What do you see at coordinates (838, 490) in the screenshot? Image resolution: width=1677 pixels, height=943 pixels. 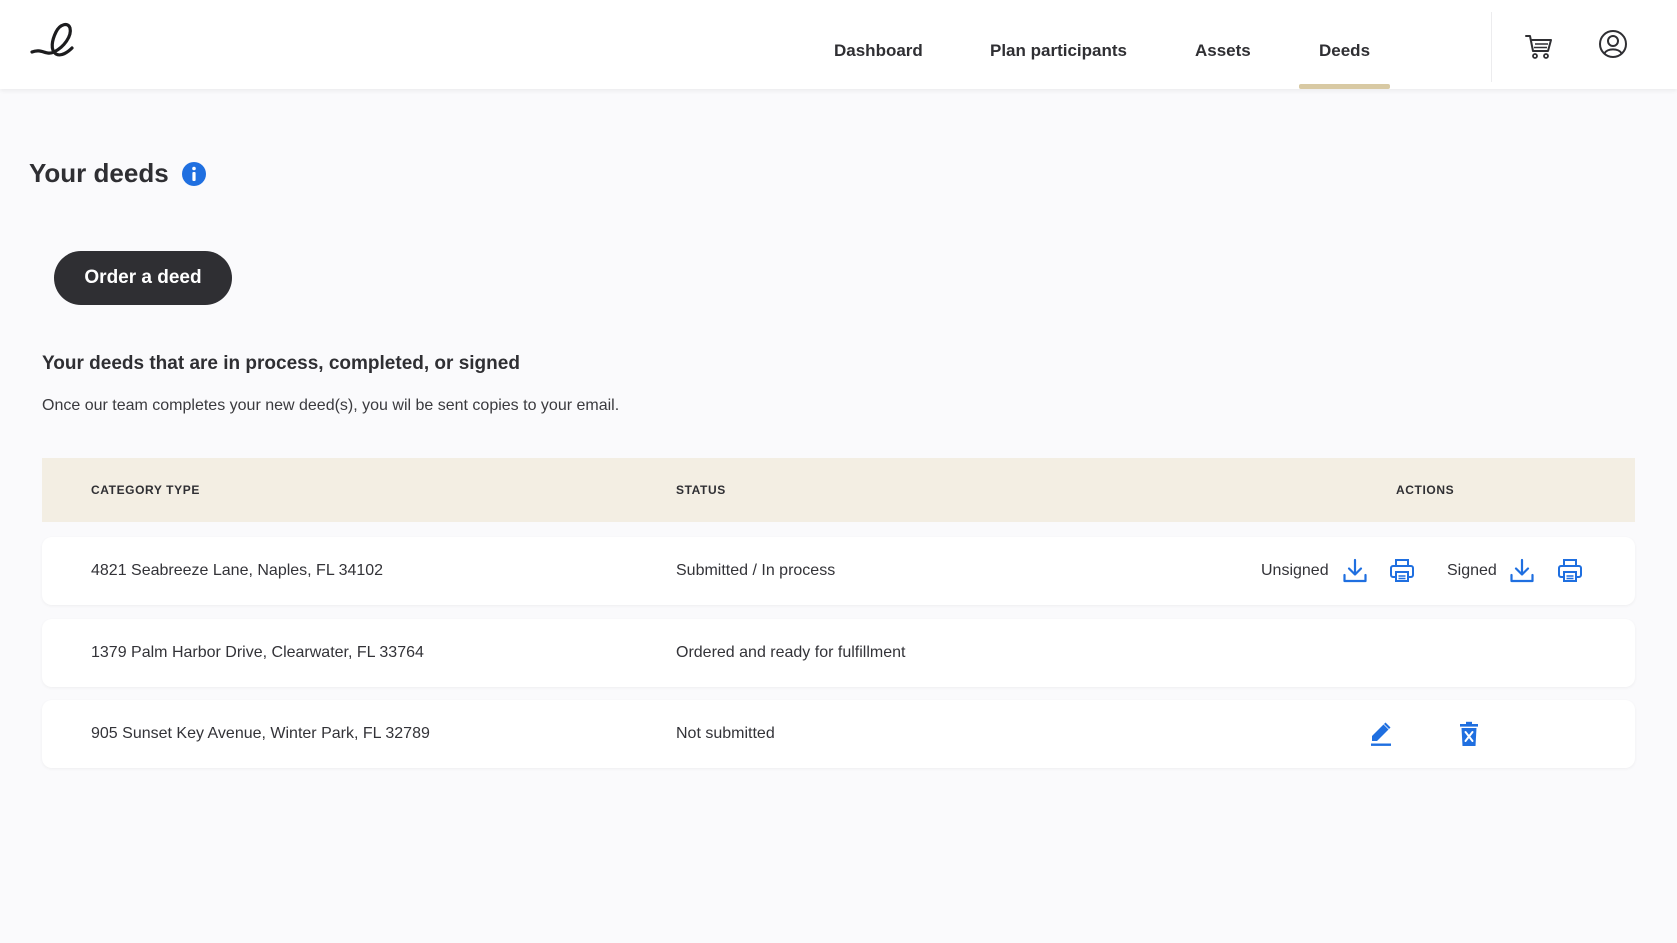 I see `table-header: CATEGORY TYPE STATUS ACTIONS` at bounding box center [838, 490].